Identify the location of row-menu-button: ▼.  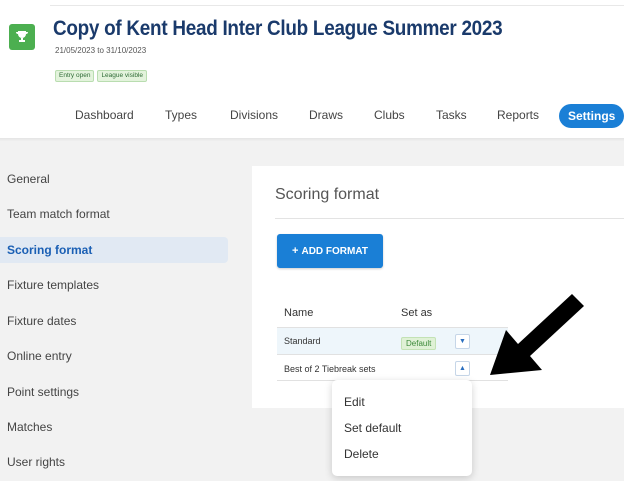
(462, 341).